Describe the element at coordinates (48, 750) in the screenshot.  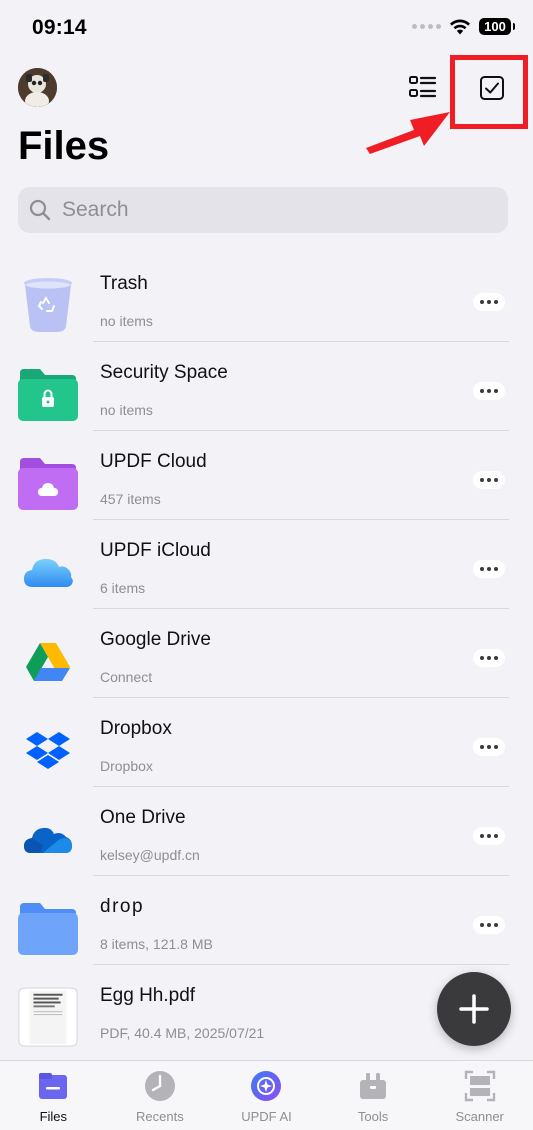
I see `dropbox-icon` at that location.